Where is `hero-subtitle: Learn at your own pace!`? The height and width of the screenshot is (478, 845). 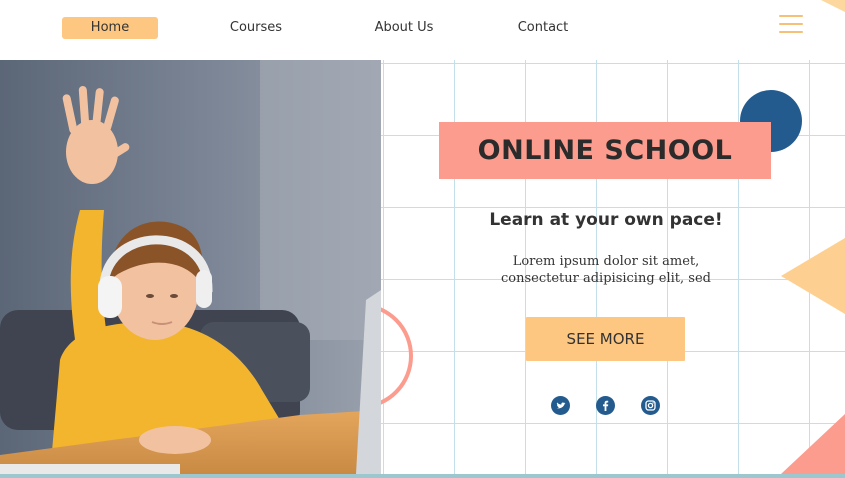 hero-subtitle: Learn at your own pace! is located at coordinates (606, 220).